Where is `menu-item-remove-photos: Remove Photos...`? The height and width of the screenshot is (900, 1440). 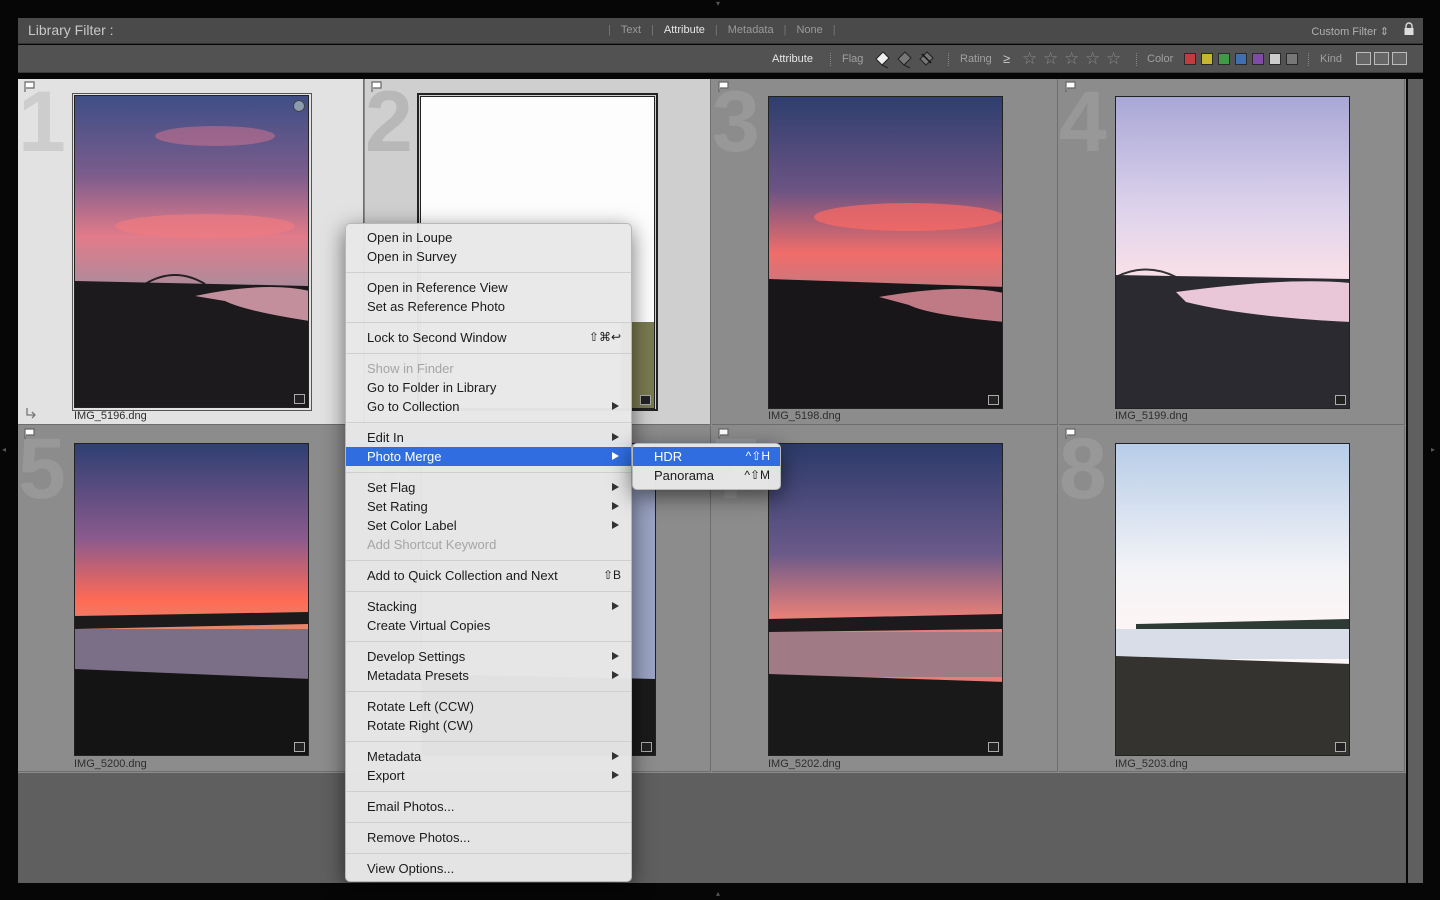
menu-item-remove-photos: Remove Photos... is located at coordinates (488, 837).